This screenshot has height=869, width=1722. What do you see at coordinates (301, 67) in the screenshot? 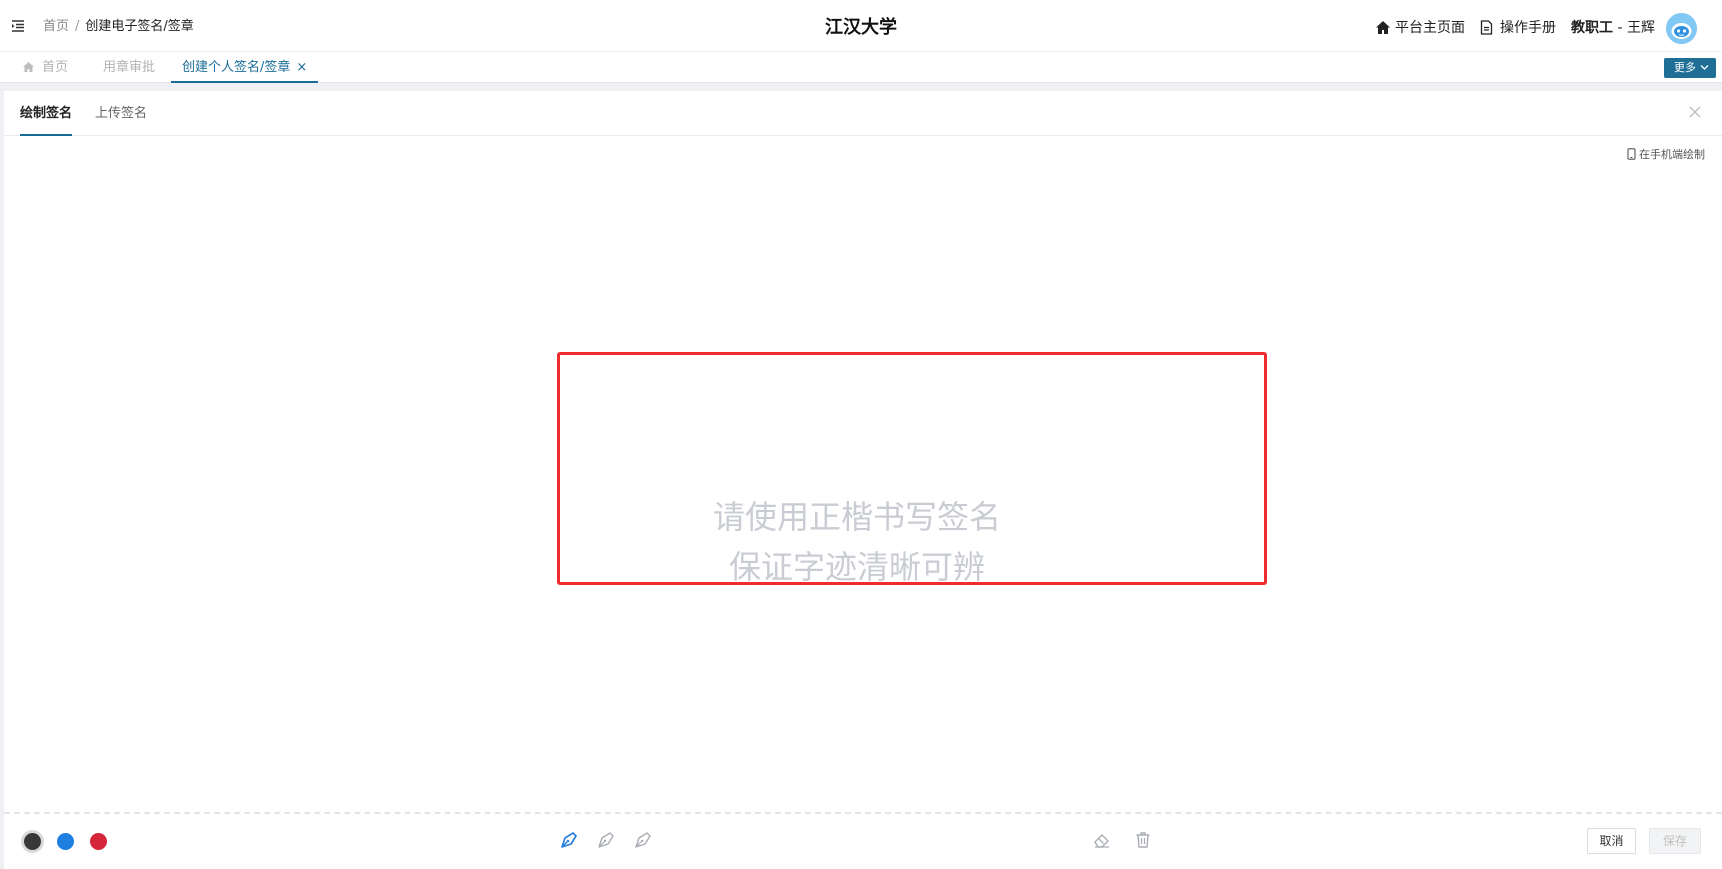
I see `tab-close-icon: ×` at bounding box center [301, 67].